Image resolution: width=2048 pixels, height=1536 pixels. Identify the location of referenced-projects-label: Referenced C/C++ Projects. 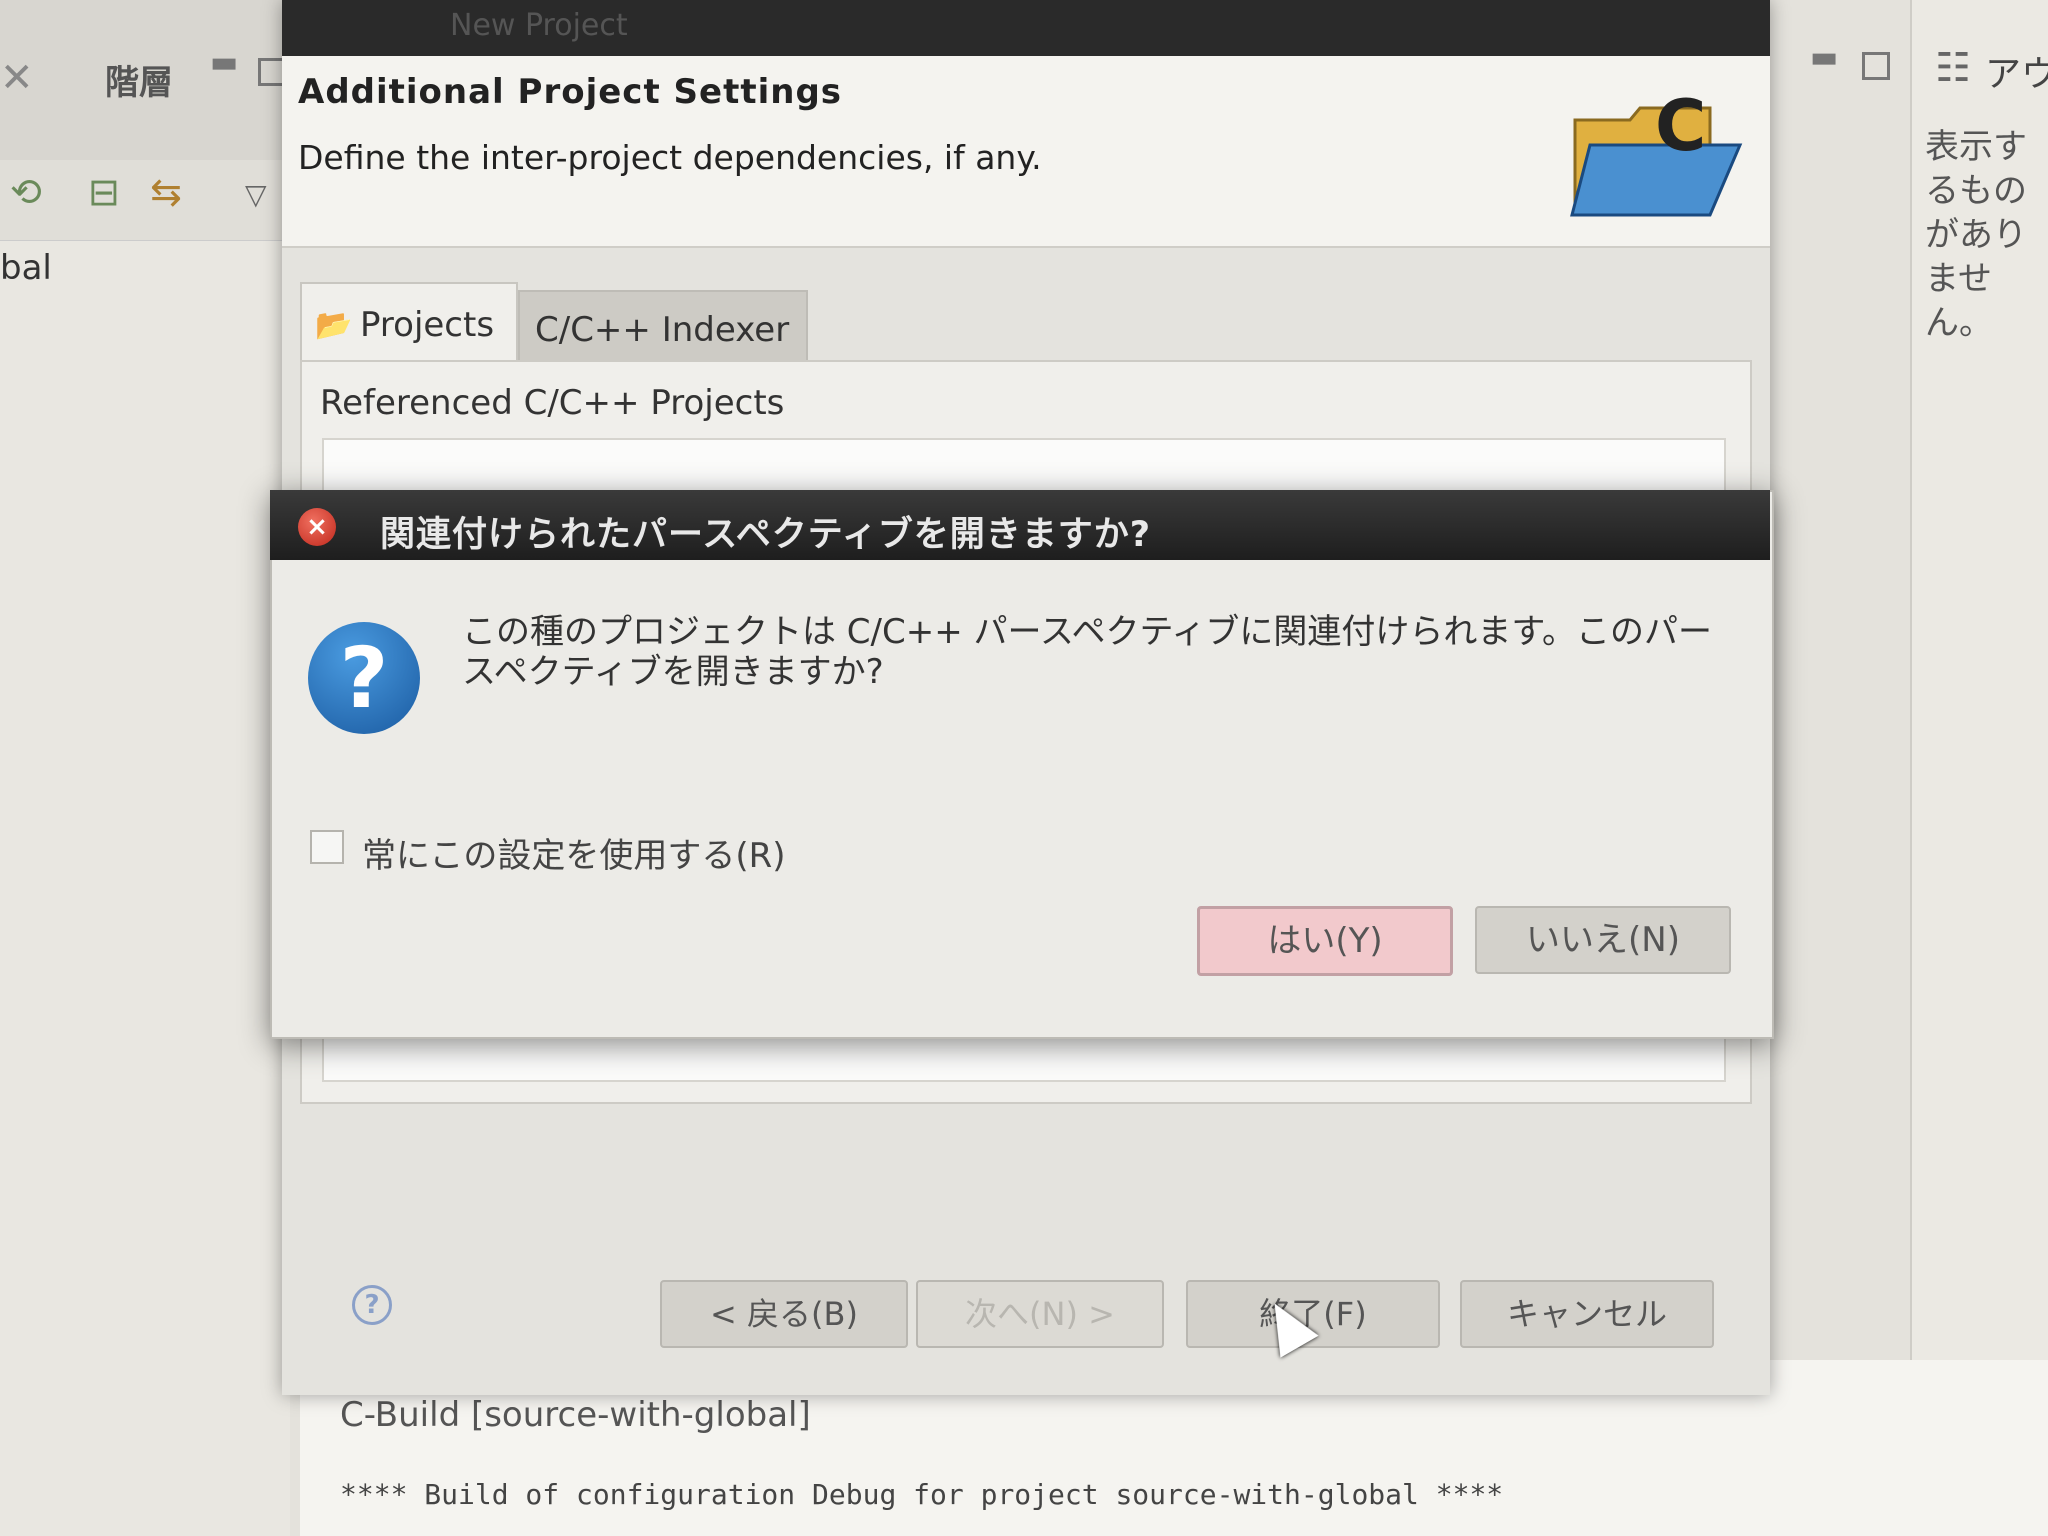
(552, 403).